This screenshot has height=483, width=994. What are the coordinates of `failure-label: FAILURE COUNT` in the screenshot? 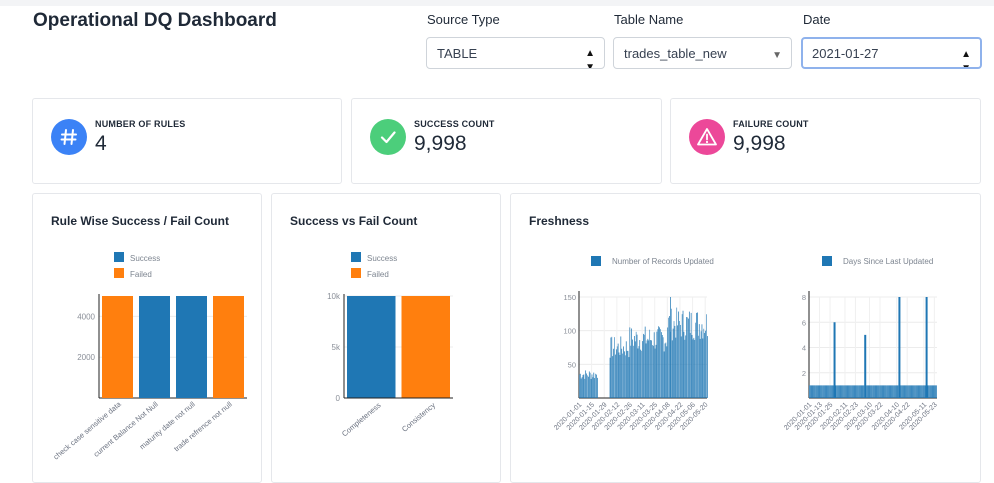 It's located at (771, 124).